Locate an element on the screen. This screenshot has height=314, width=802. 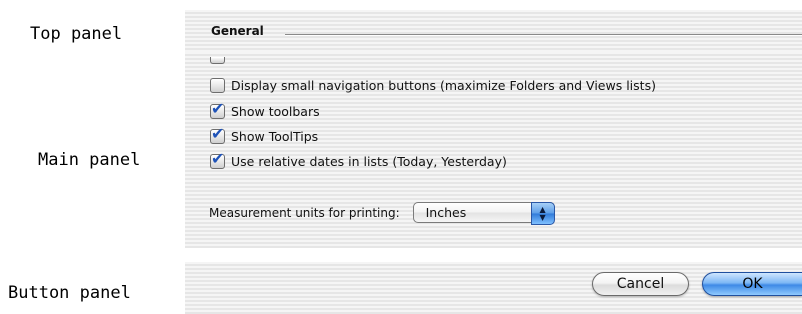
checkbox-label: Show ToolTips is located at coordinates (275, 136).